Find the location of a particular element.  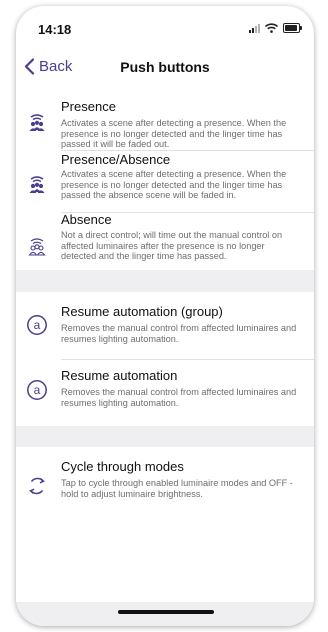

item-title: Presence is located at coordinates (88, 106).